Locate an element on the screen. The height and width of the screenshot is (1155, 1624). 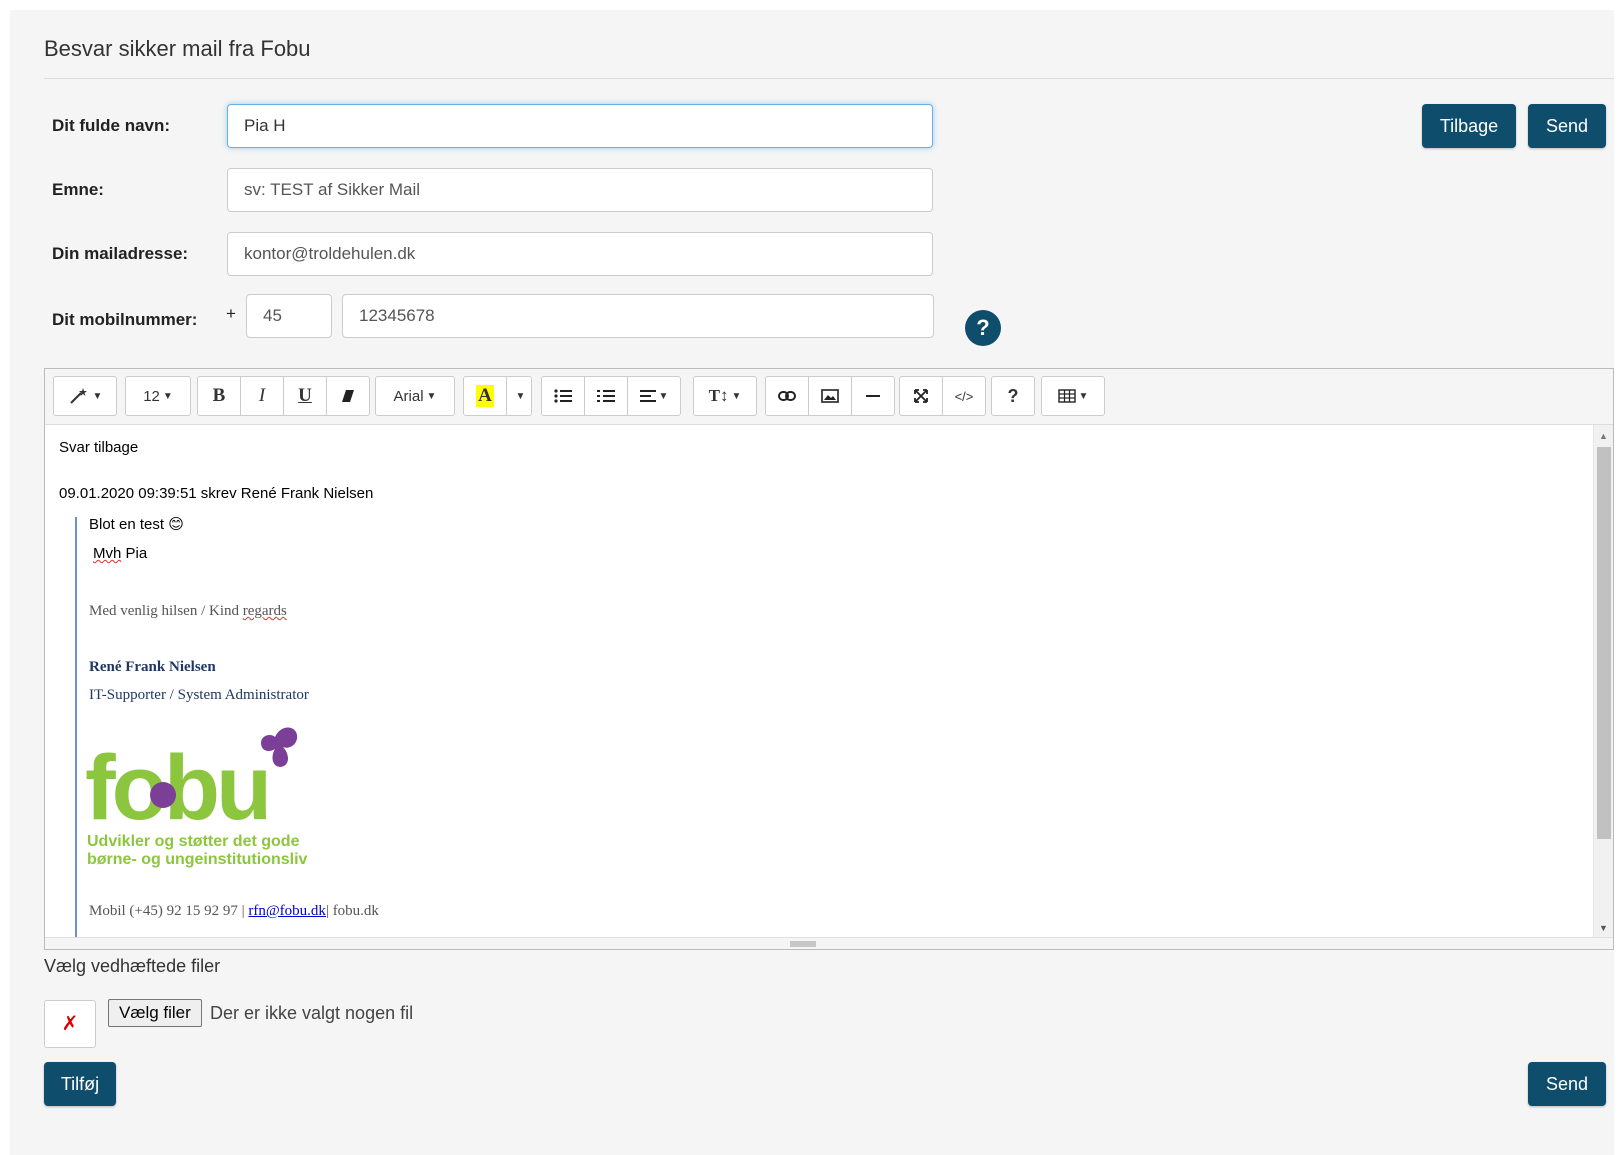
line-height-dropdown: T↕ ▼ is located at coordinates (725, 396).